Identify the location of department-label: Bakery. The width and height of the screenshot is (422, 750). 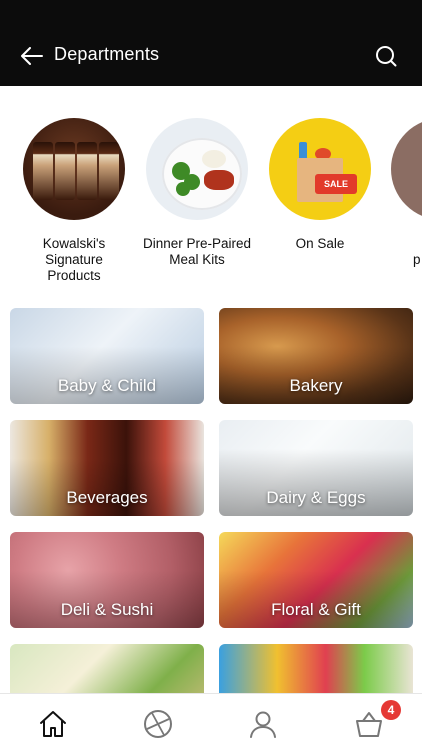
(316, 385).